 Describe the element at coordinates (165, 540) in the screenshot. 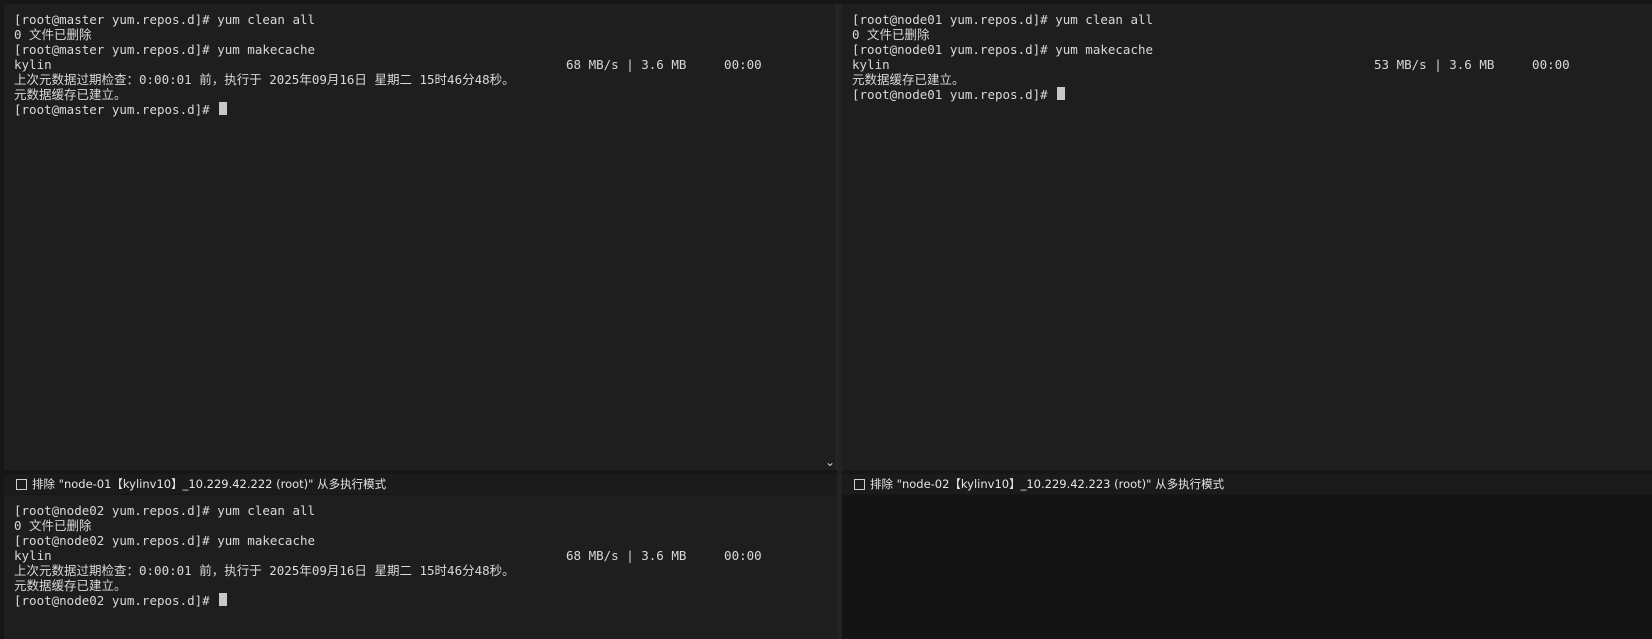

I see `terminal-line: [root@node02 yum.repos.d]# yum makecache` at that location.